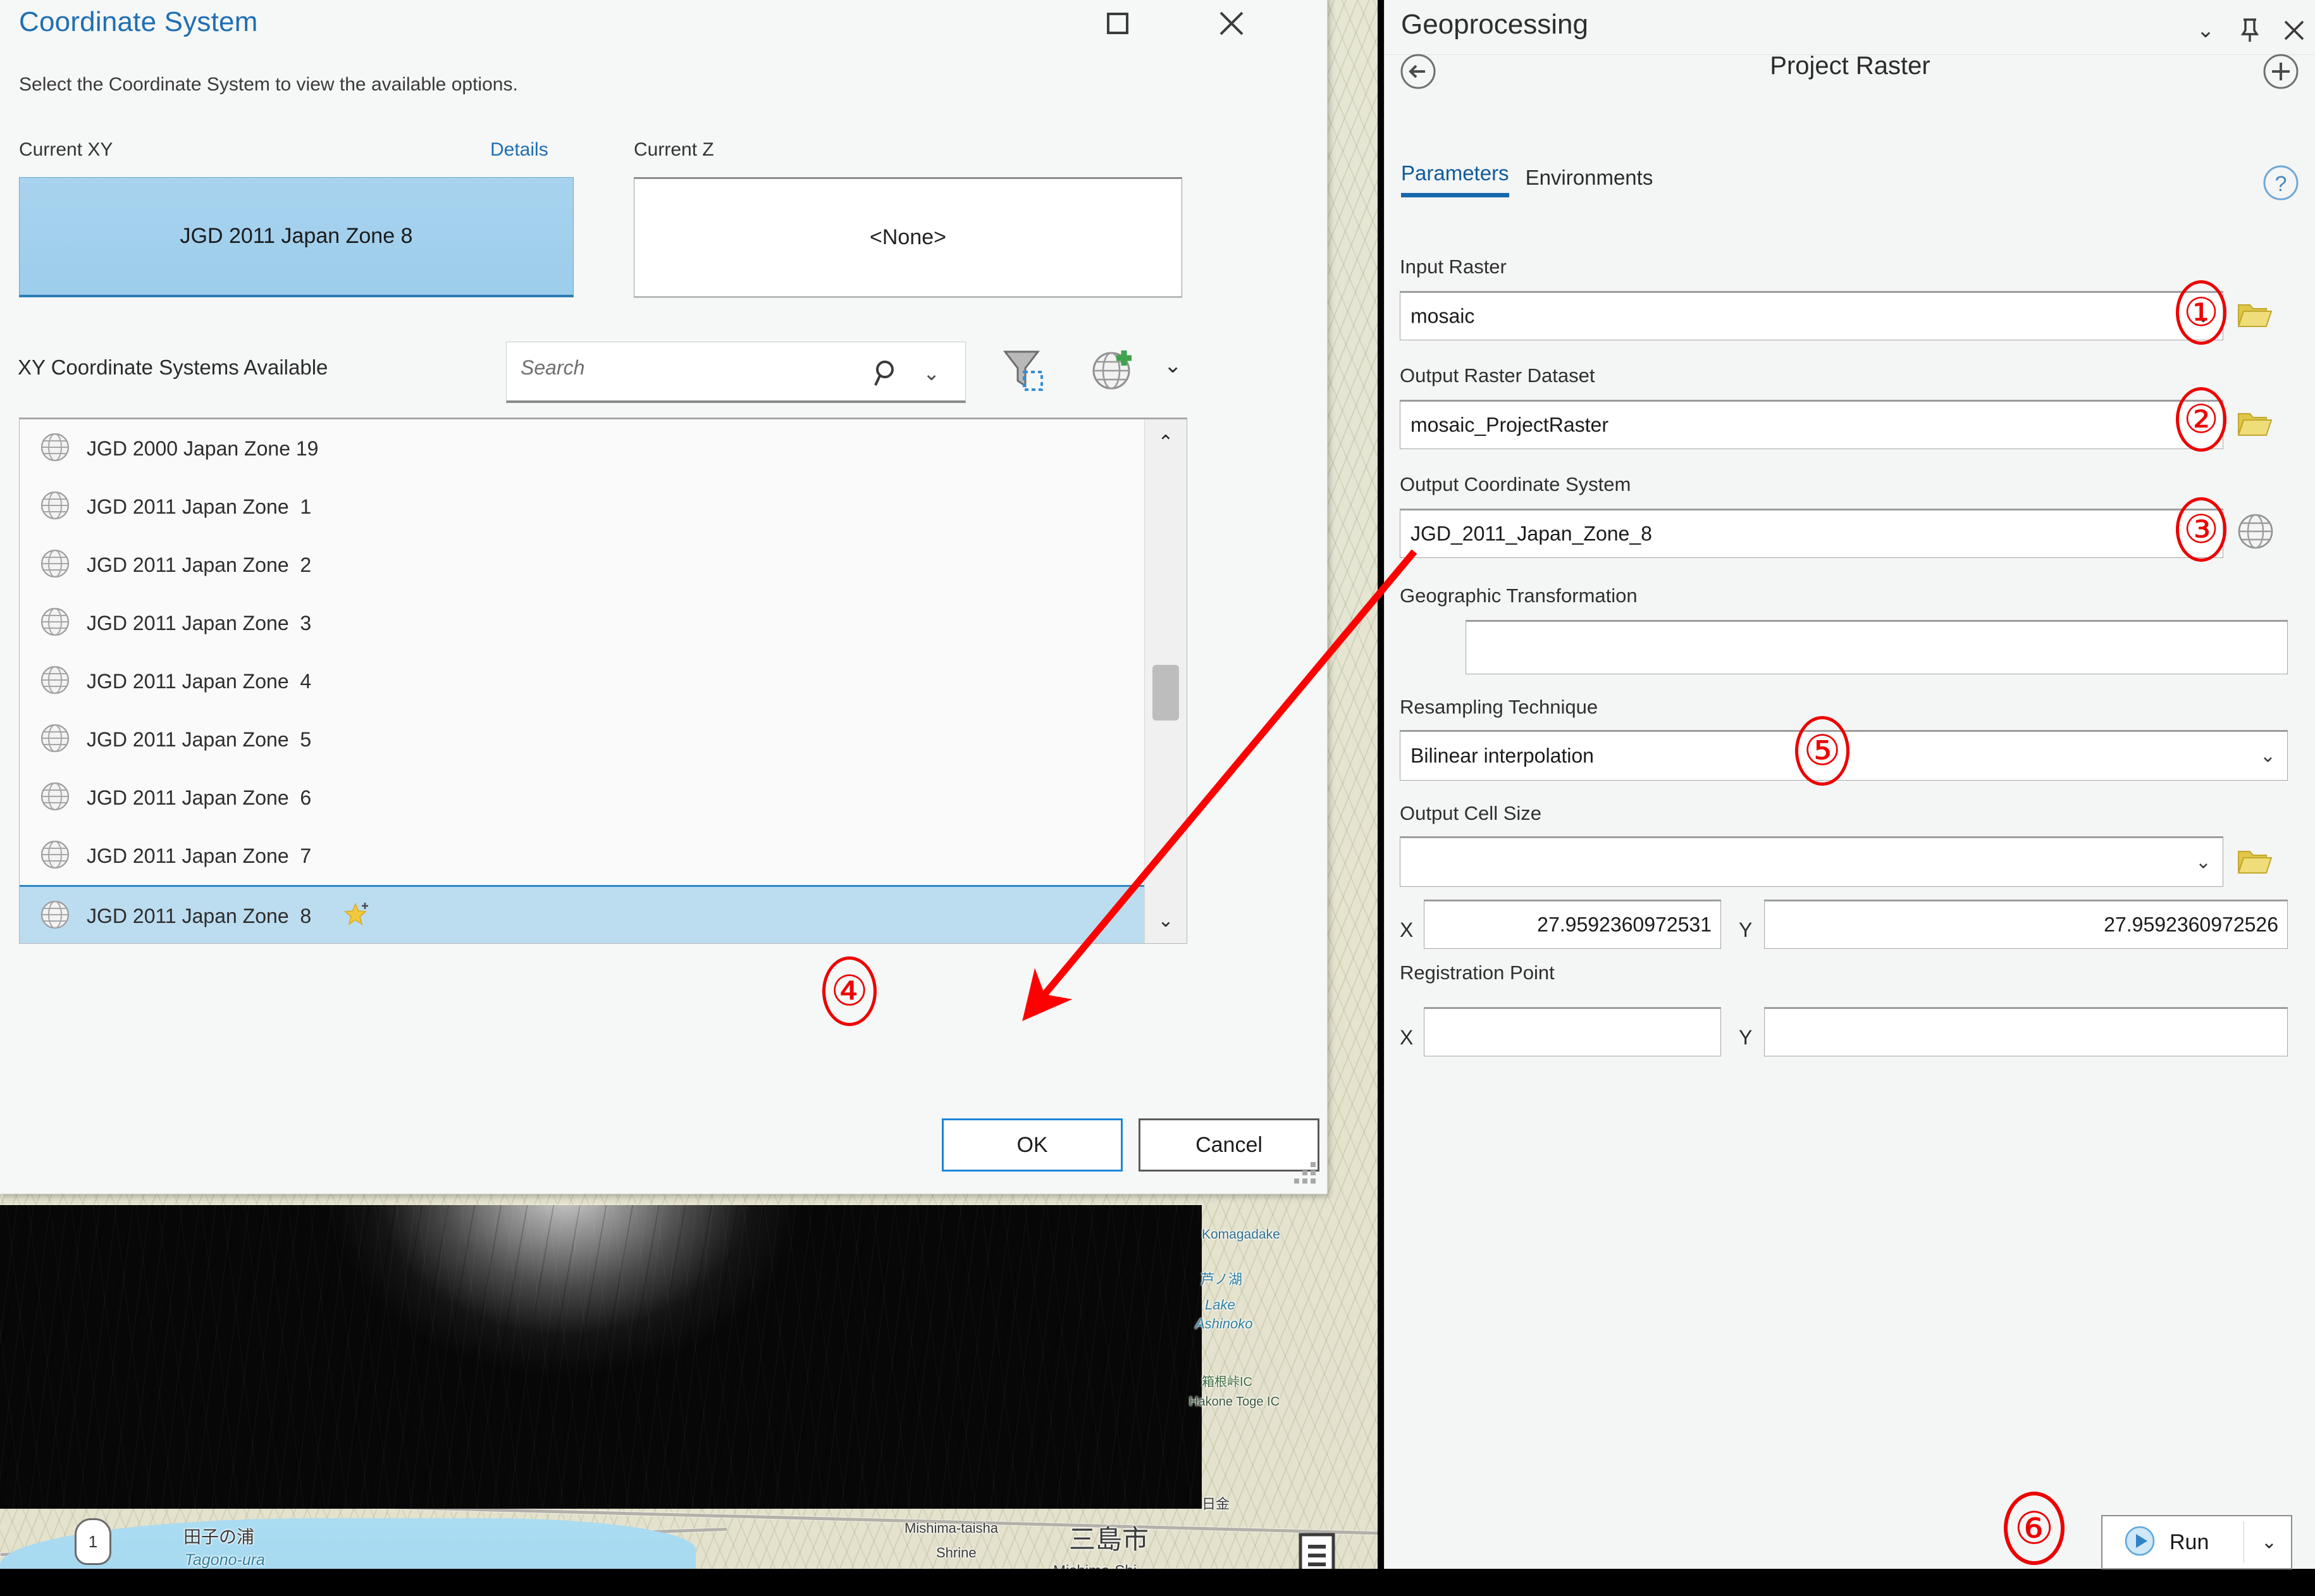  What do you see at coordinates (1811, 861) in the screenshot?
I see `output-cell-size-field: ⌄` at bounding box center [1811, 861].